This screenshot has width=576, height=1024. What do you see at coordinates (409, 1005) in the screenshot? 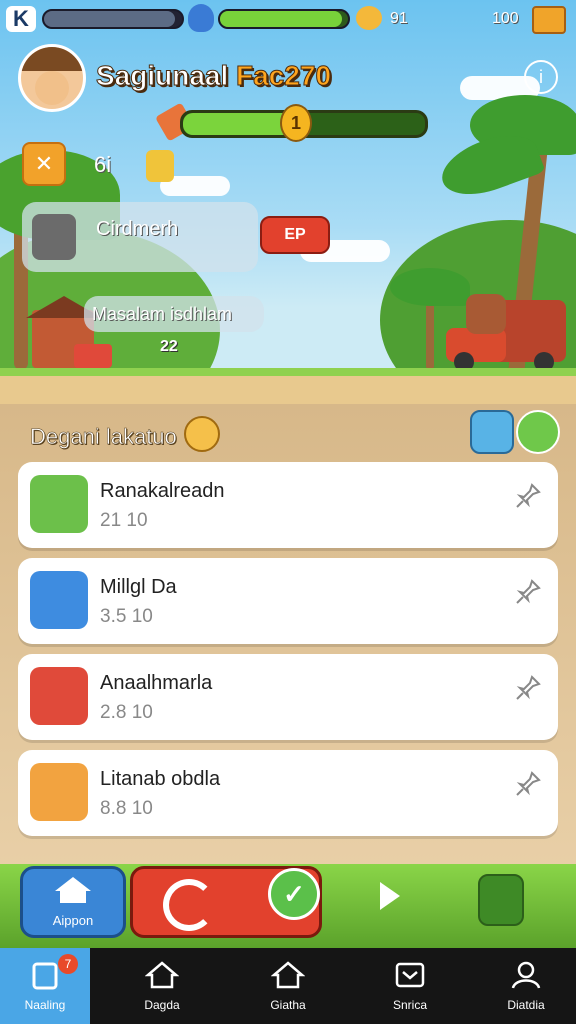
I see `nav-label: Snrica` at bounding box center [409, 1005].